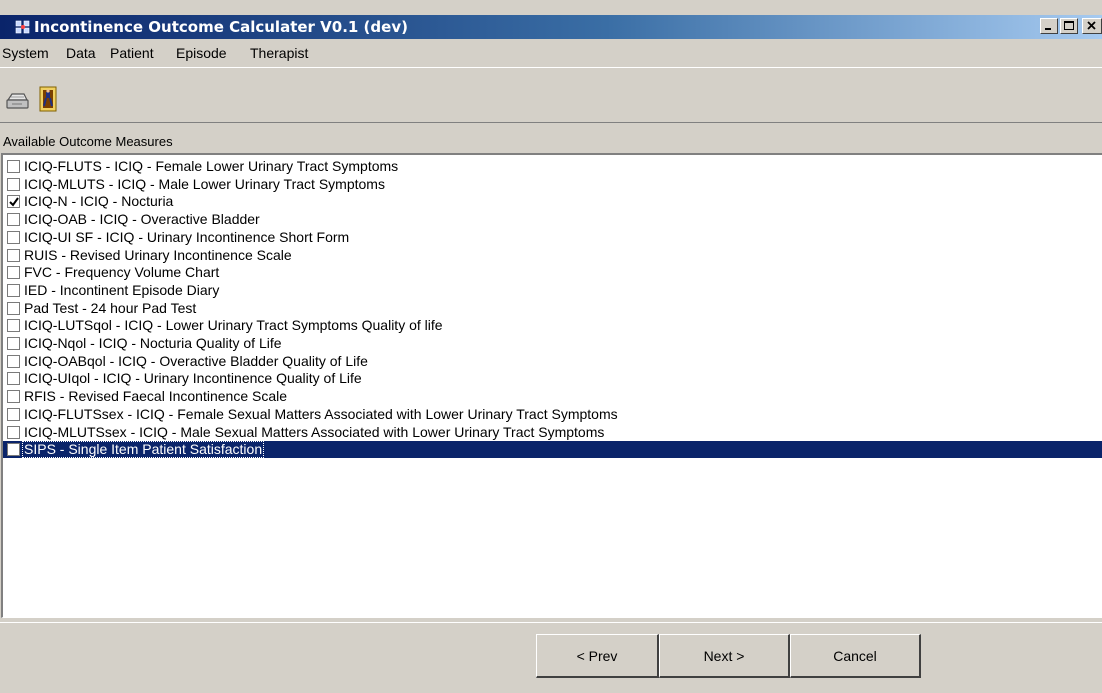 Image resolution: width=1102 pixels, height=693 pixels. I want to click on measure-row: ICIQ-N - ICIQ - Nocturia, so click(552, 201).